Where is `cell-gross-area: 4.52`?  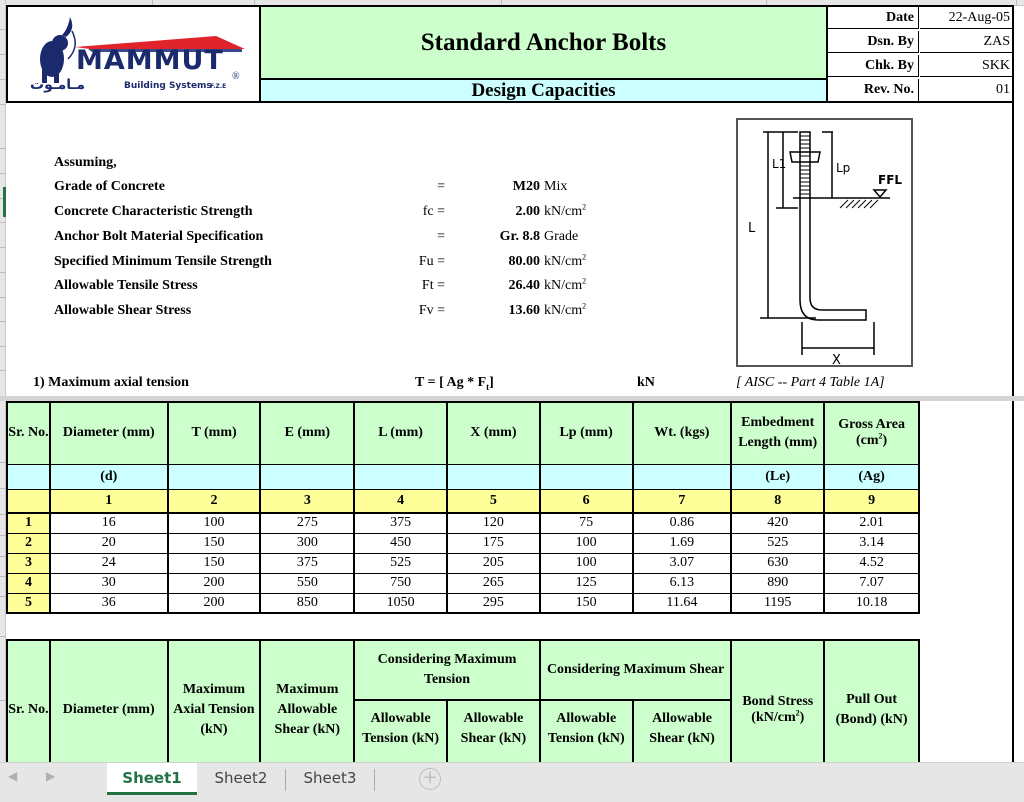
cell-gross-area: 4.52 is located at coordinates (871, 563).